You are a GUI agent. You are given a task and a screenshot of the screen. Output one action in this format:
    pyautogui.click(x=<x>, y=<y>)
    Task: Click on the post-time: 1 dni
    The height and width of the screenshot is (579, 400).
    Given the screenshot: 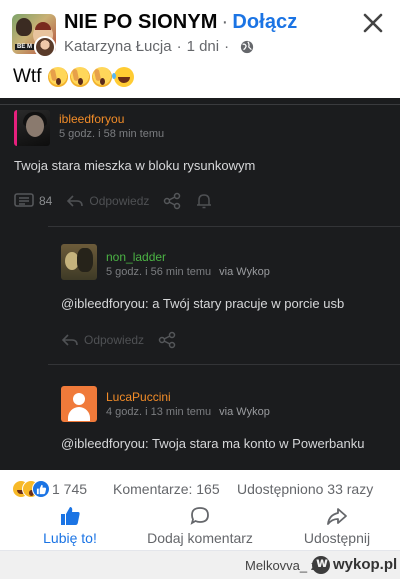 What is the action you would take?
    pyautogui.click(x=203, y=46)
    